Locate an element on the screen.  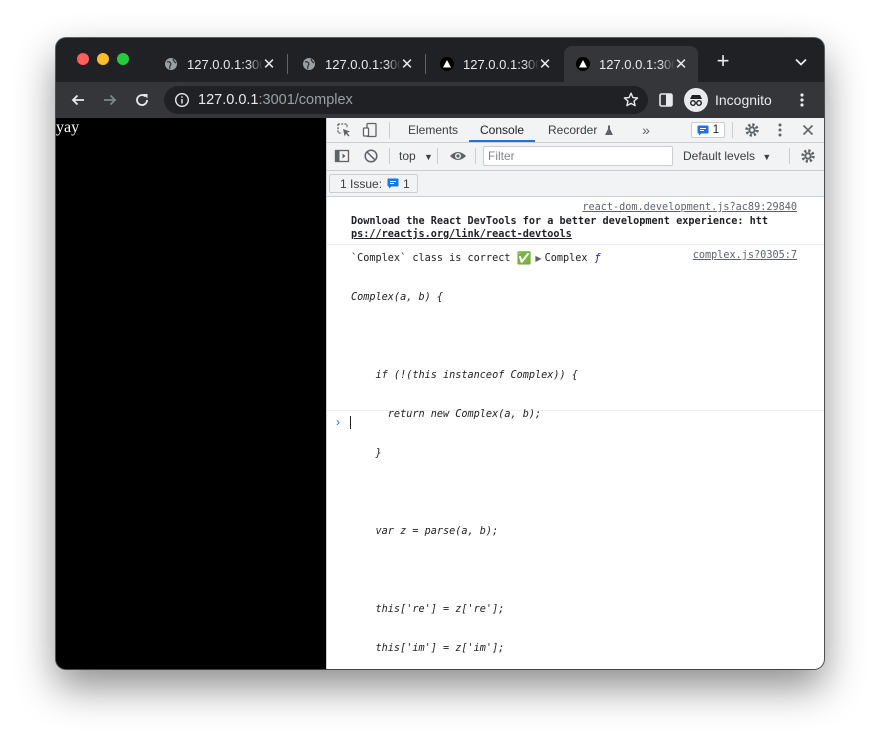
close-icon is located at coordinates (808, 130).